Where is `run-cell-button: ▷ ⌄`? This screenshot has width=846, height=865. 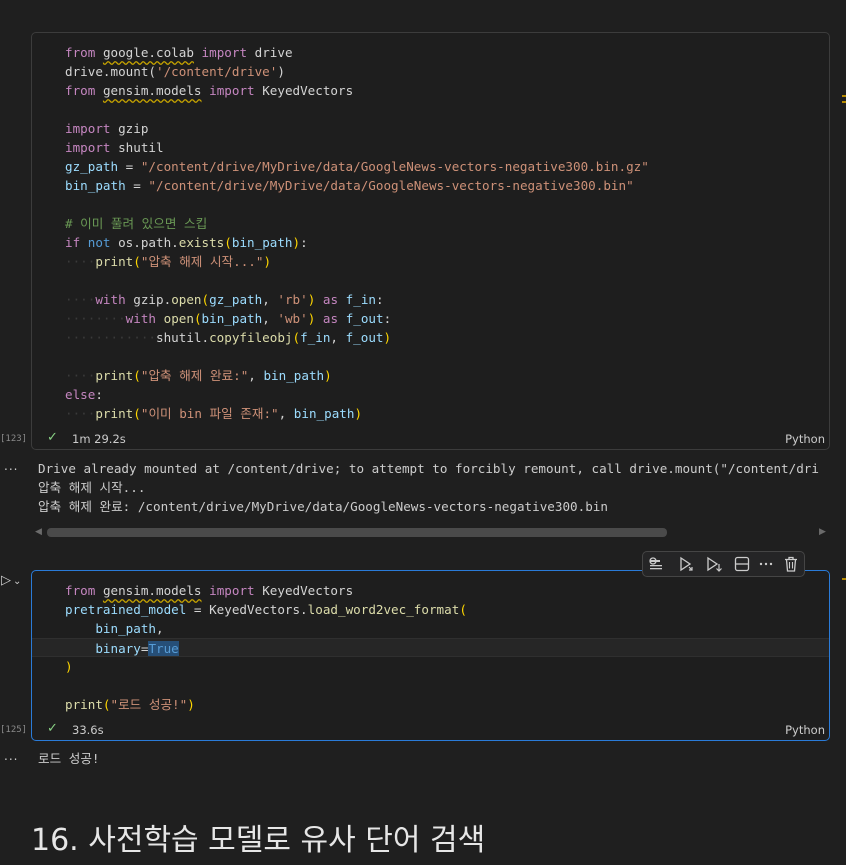
run-cell-button: ▷ ⌄ is located at coordinates (11, 580).